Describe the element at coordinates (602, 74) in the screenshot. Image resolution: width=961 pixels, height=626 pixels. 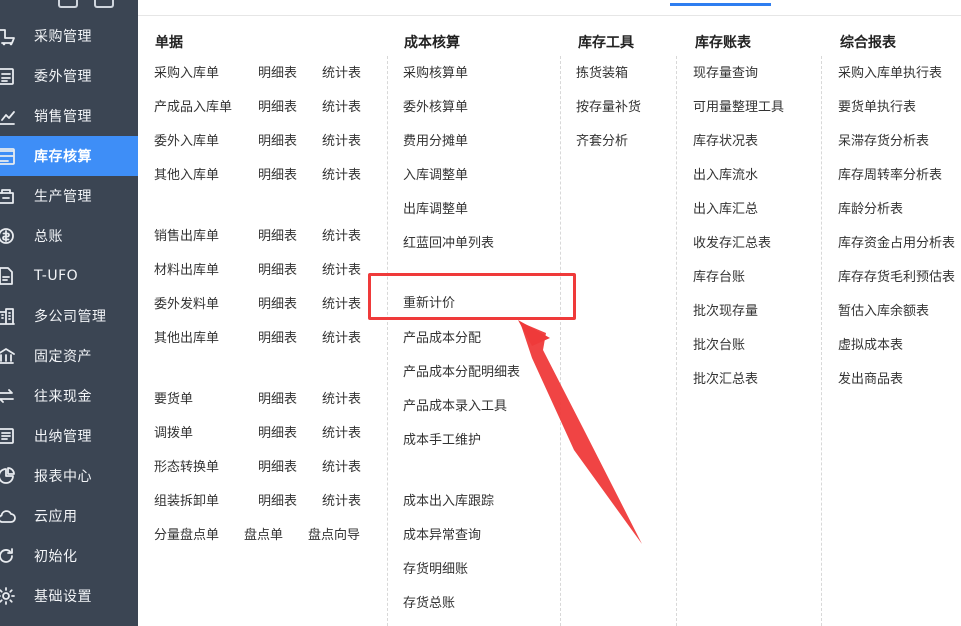
I see `menu-link: 拣货装箱` at that location.